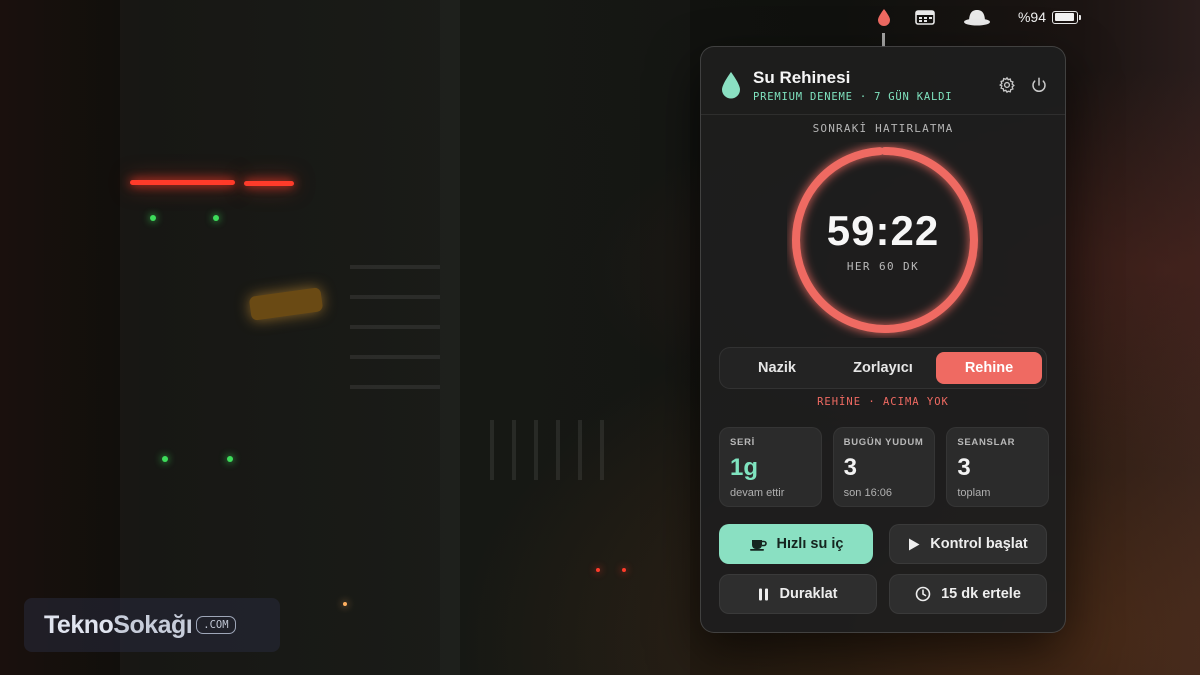 This screenshot has width=1200, height=675. I want to click on gear-icon, so click(1007, 85).